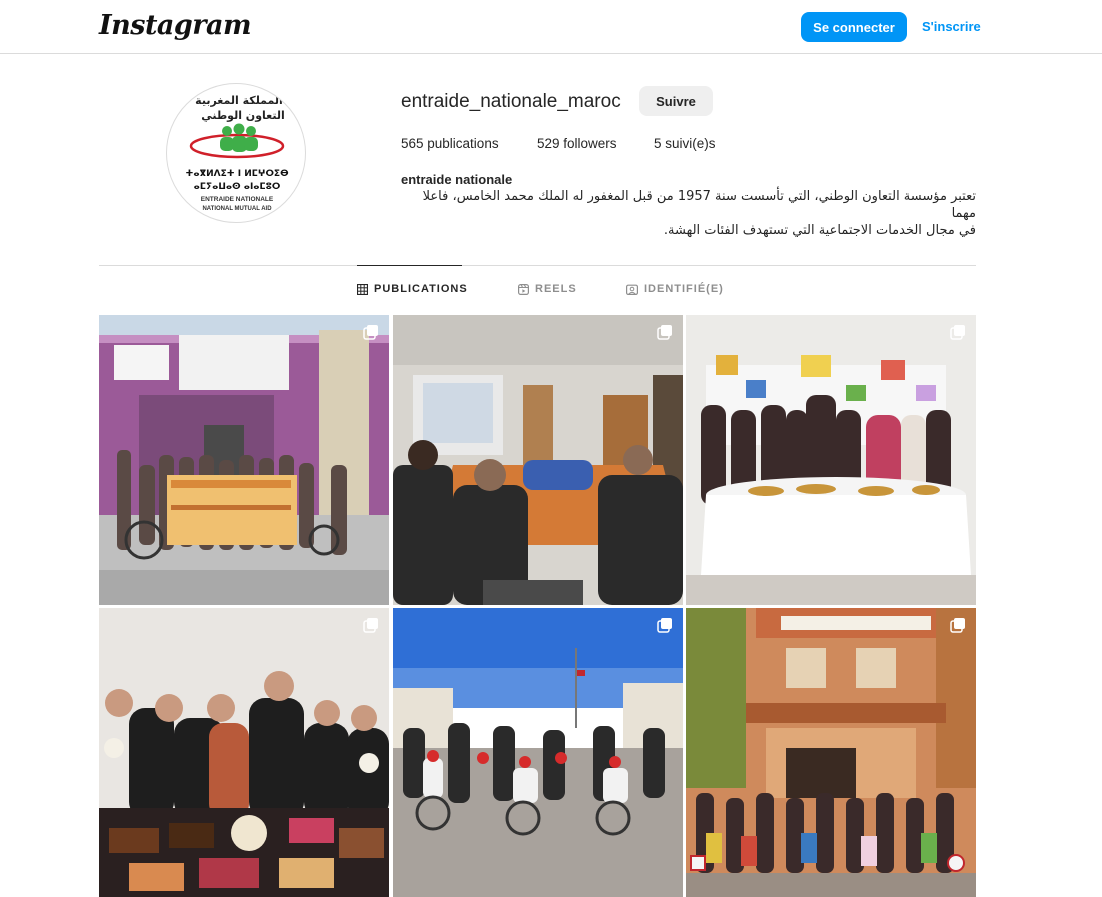  What do you see at coordinates (632, 289) in the screenshot?
I see `tagged-icon` at bounding box center [632, 289].